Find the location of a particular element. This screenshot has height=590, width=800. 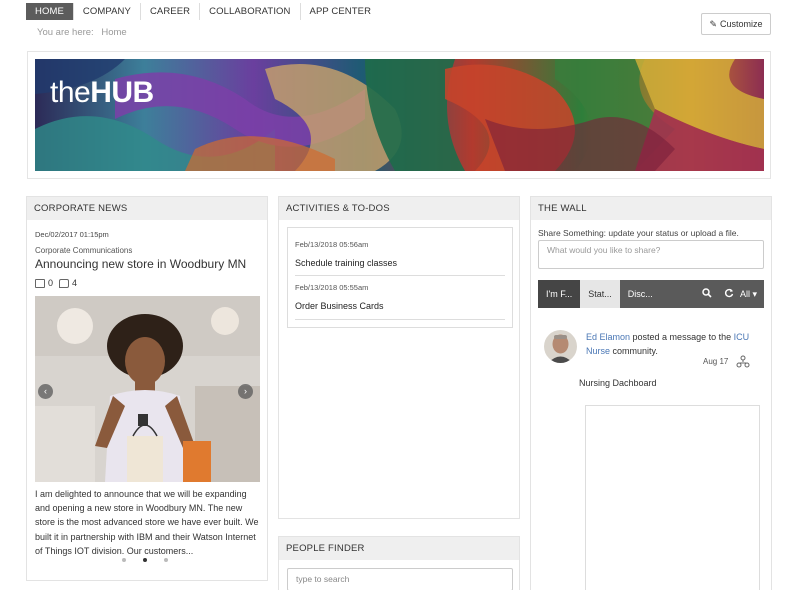

nav-item-home: HOME is located at coordinates (50, 11).